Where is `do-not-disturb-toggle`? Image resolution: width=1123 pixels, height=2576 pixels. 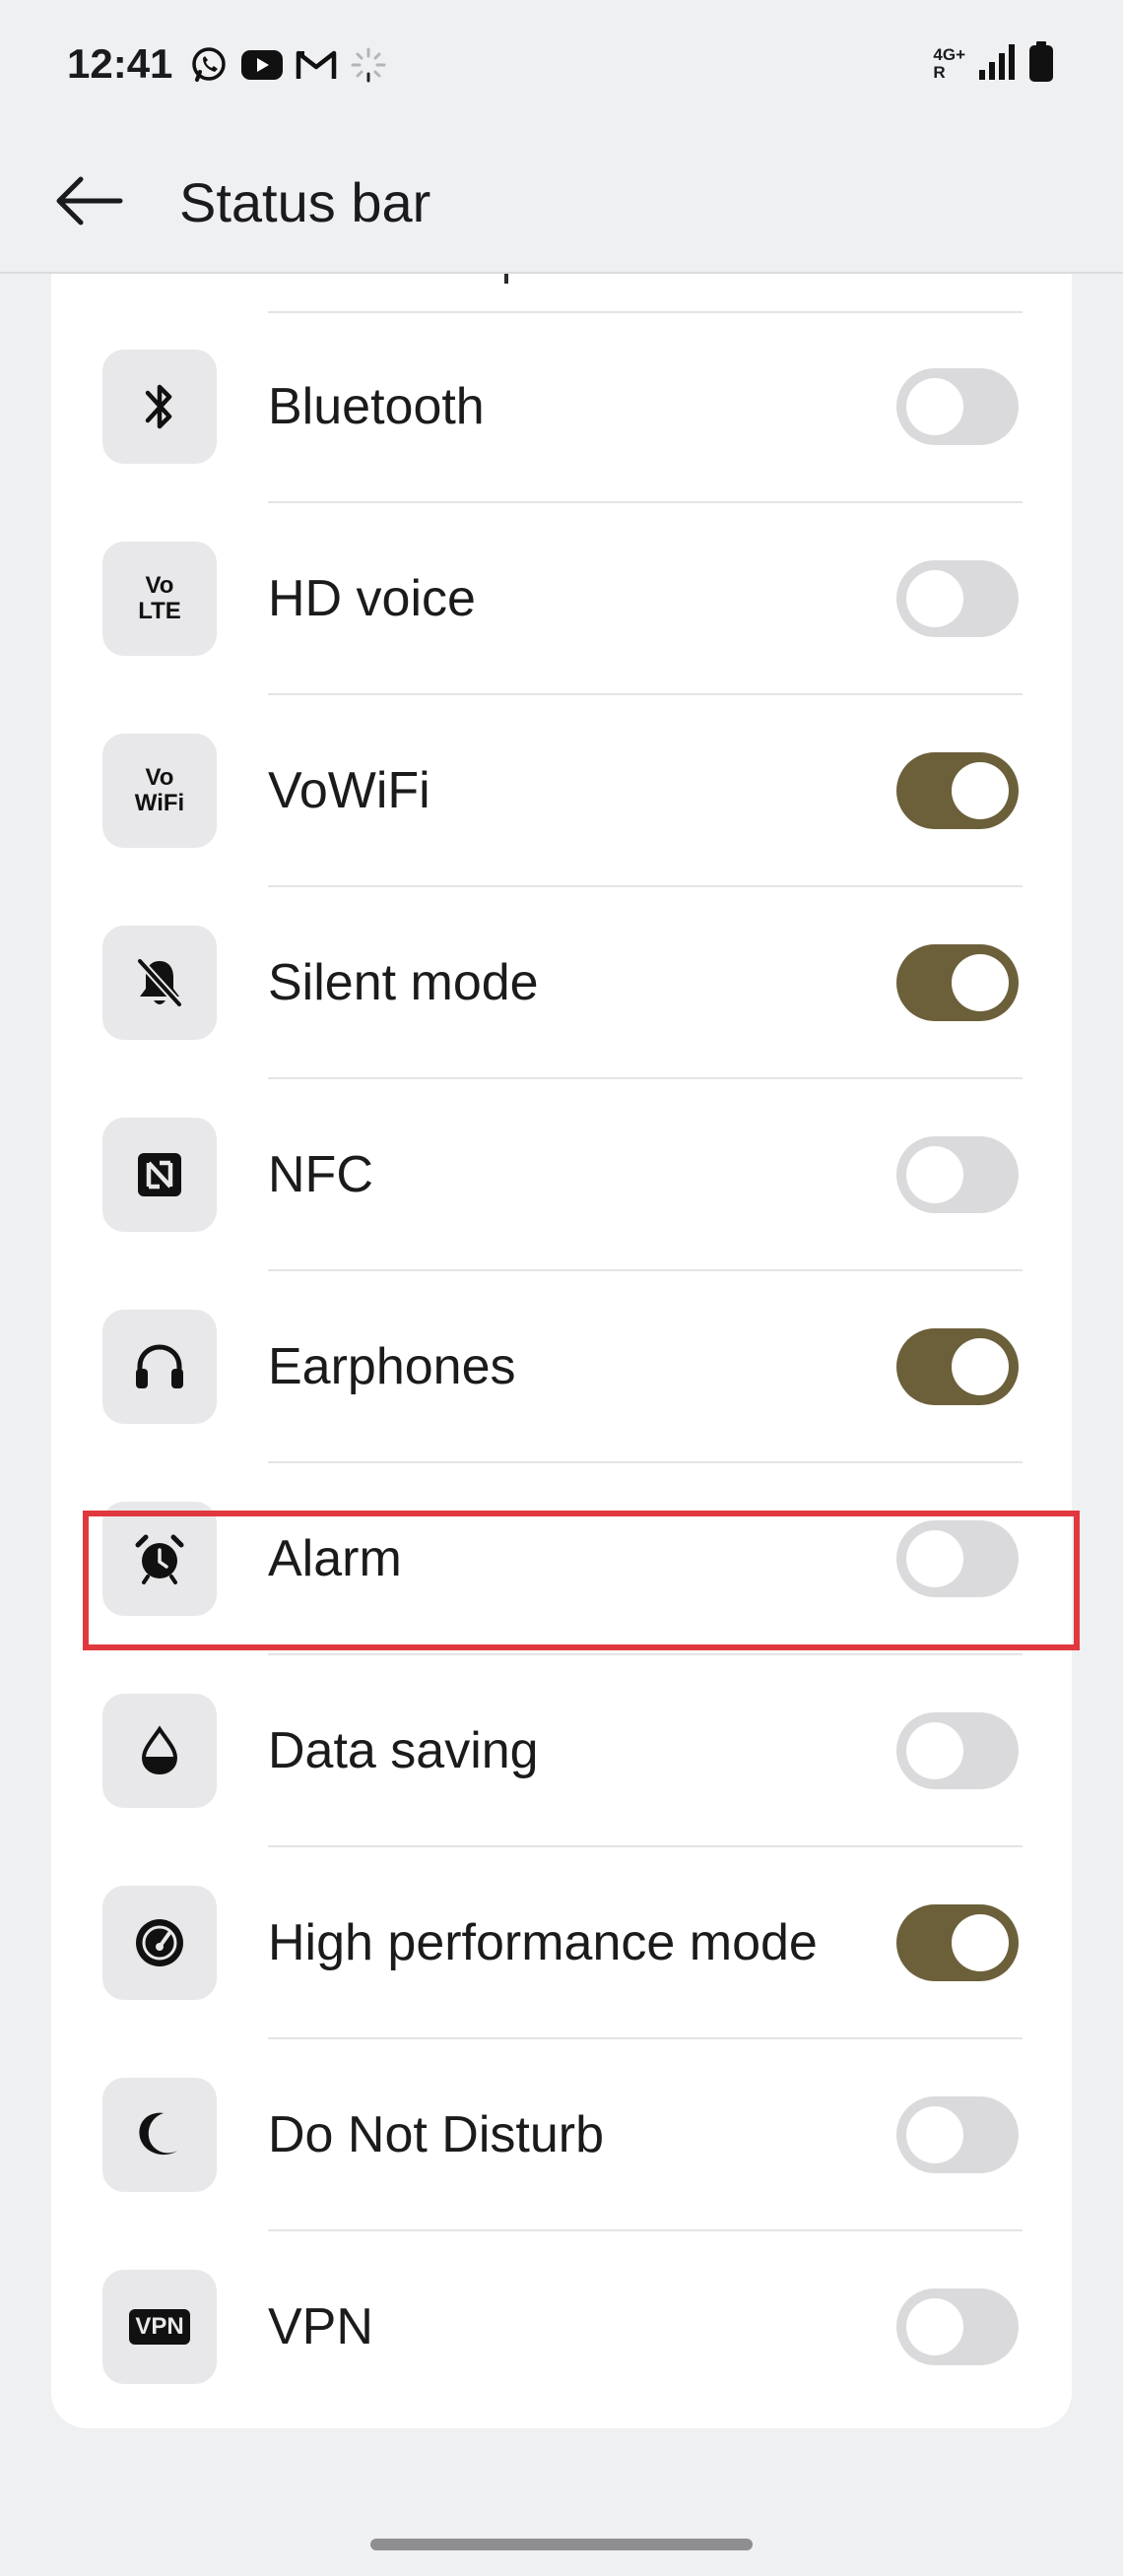 do-not-disturb-toggle is located at coordinates (957, 2134).